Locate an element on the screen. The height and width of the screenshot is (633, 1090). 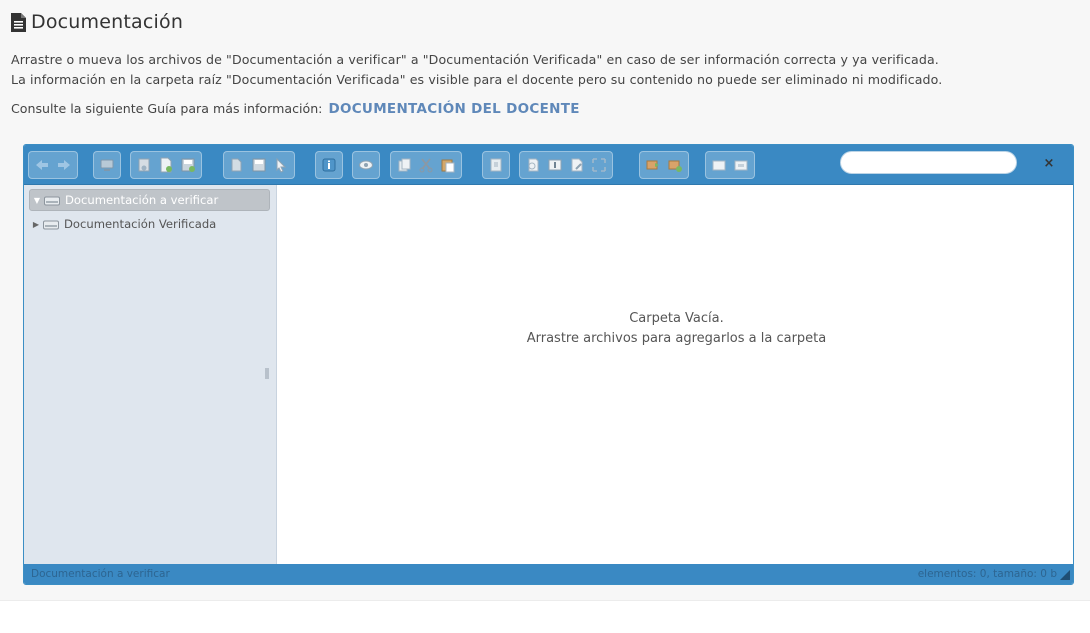
reload-icon is located at coordinates (144, 165).